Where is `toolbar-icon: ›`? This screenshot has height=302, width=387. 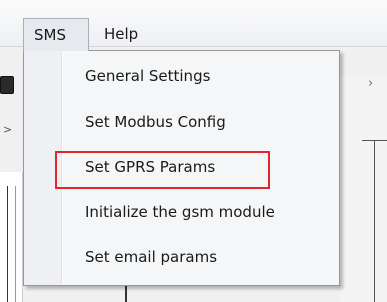
toolbar-icon: › is located at coordinates (370, 83).